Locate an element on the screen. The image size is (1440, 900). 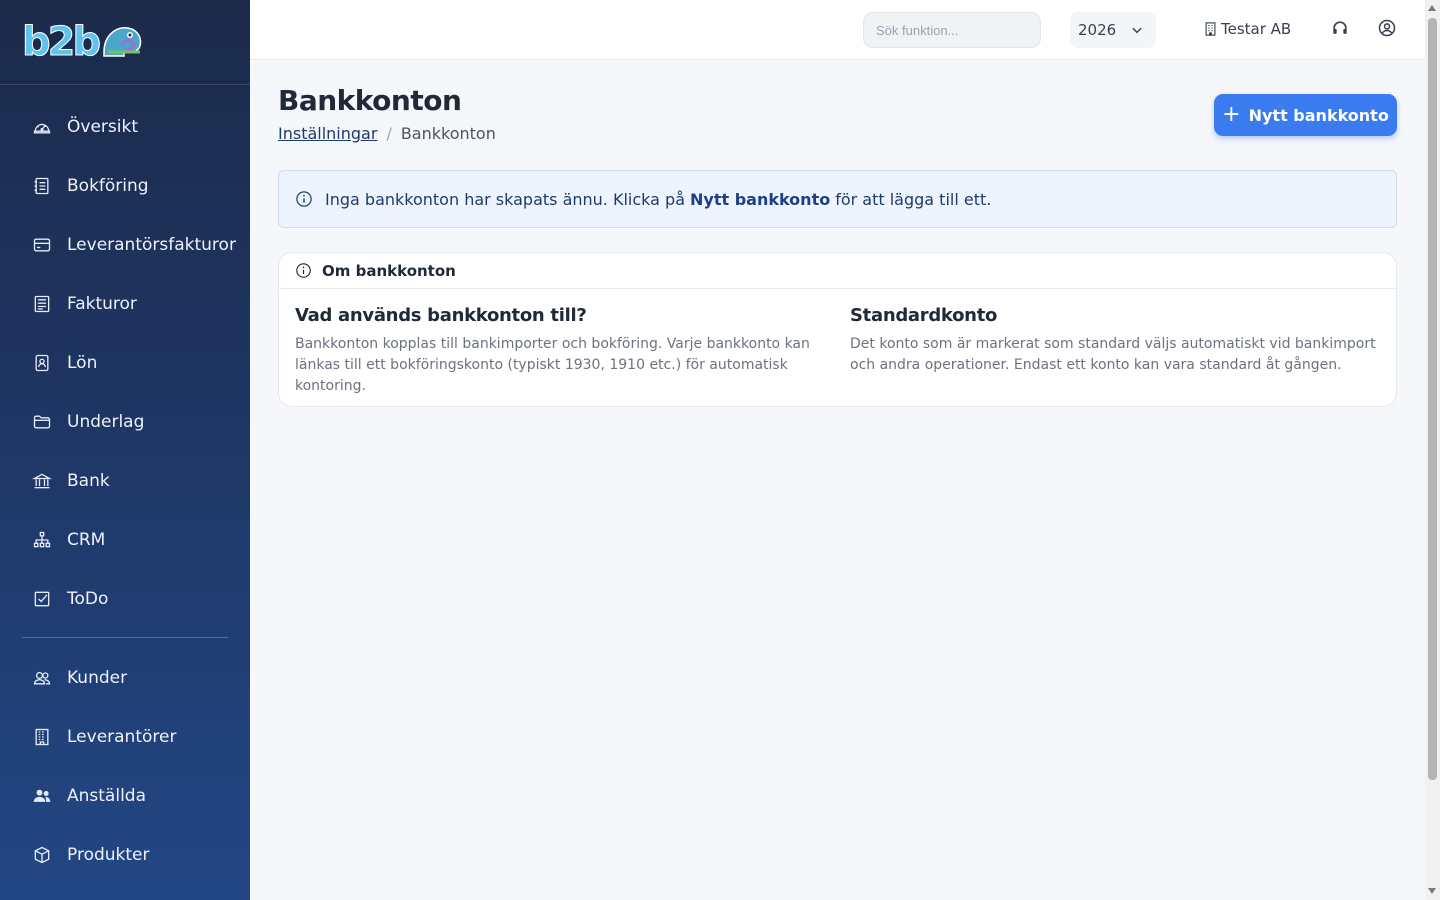
sidebar-item-bokforing: Bokföring is located at coordinates (125, 185).